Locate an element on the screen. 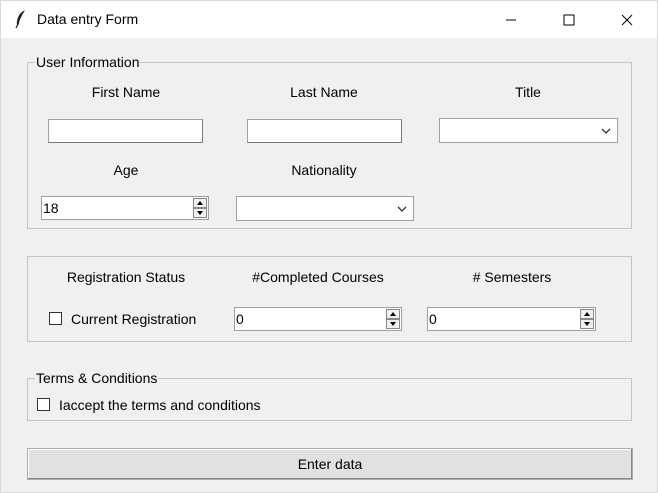  completed-courses-increment-button is located at coordinates (393, 314).